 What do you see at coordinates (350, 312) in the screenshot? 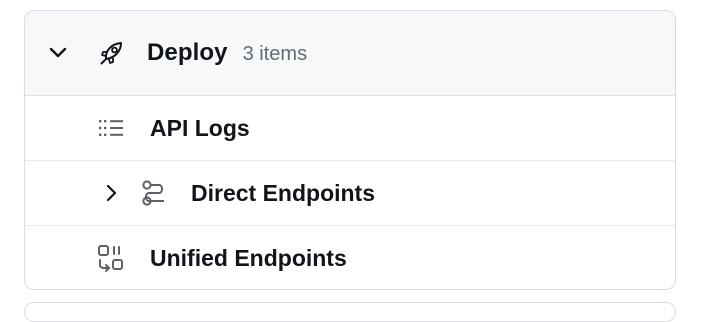
I see `next-section-panel` at bounding box center [350, 312].